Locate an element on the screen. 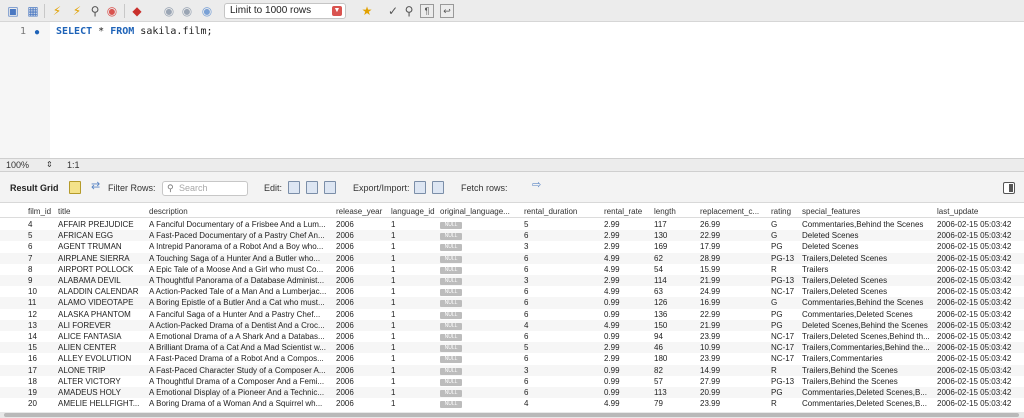 Image resolution: width=1024 pixels, height=418 pixels. column-header: rating is located at coordinates (786, 211).